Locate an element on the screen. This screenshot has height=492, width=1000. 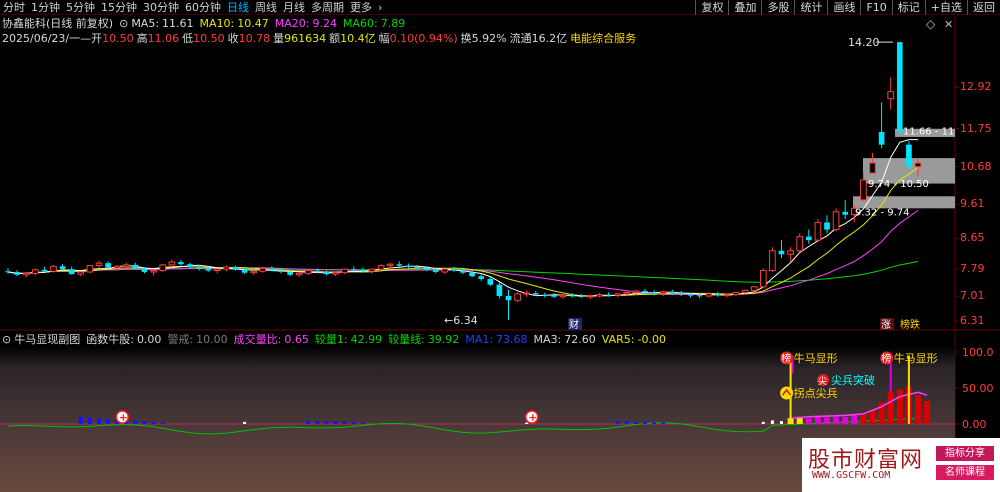
pane-menu-icon: ◇ is located at coordinates (930, 24).